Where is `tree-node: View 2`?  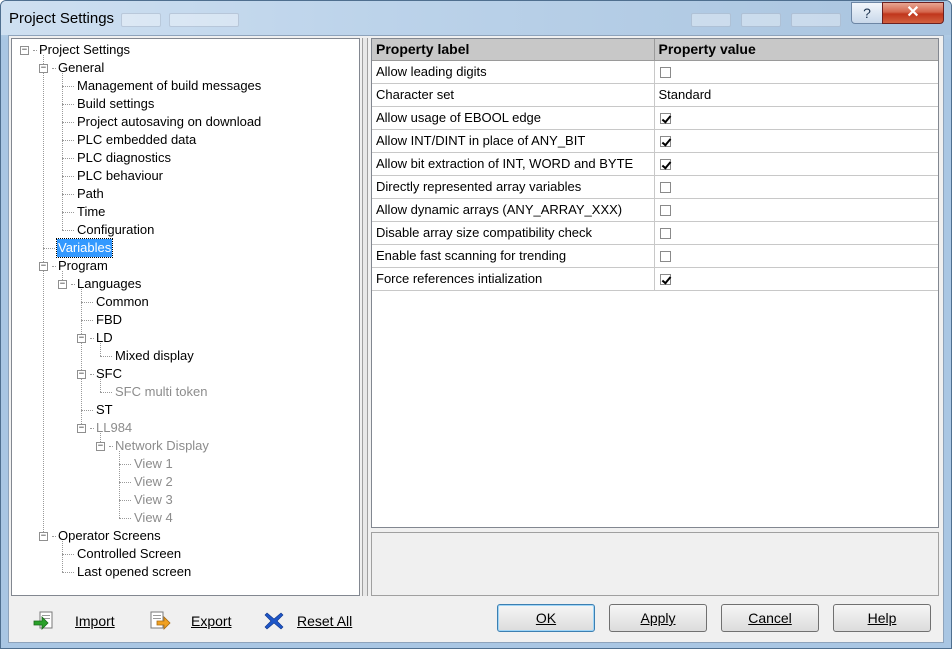 tree-node: View 2 is located at coordinates (153, 482).